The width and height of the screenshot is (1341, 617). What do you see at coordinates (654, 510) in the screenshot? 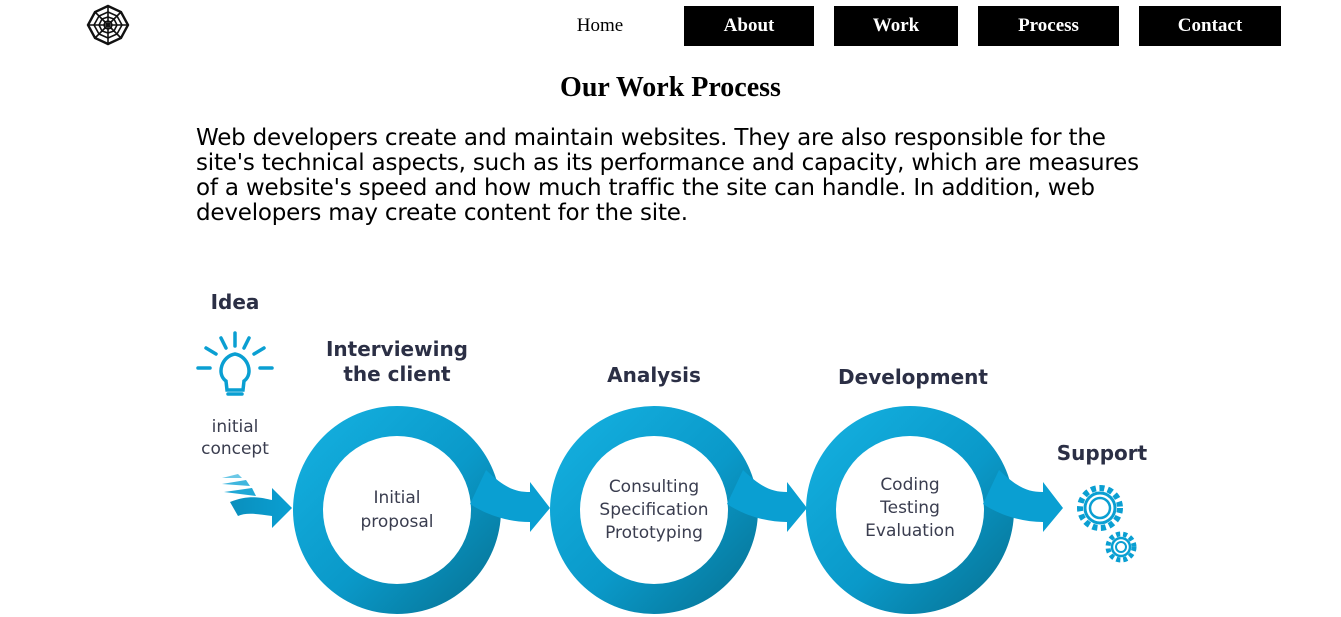
I see `step-analysis-line2: Specification` at bounding box center [654, 510].